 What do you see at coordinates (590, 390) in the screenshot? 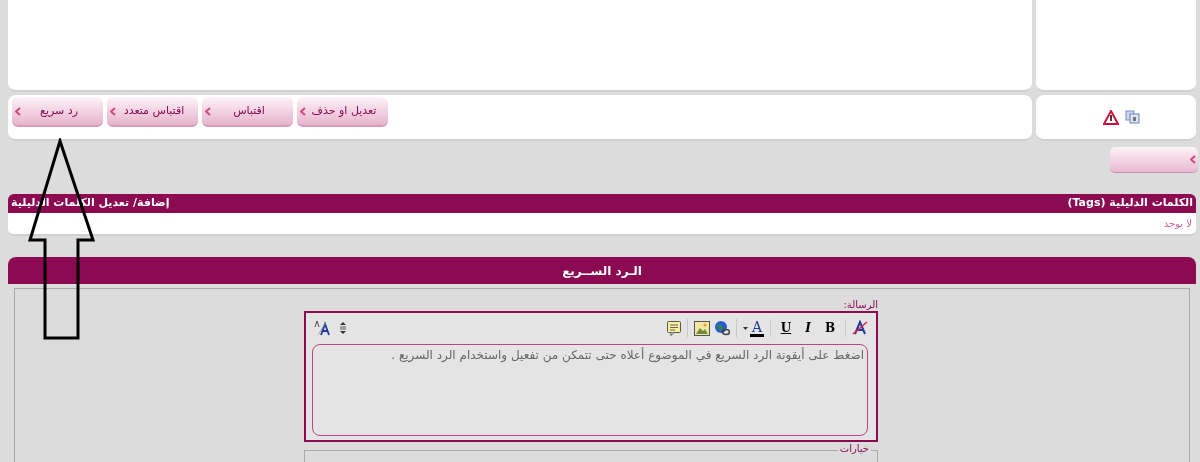
I see `message-field: اضغط على أيقونة الرد السريع في الموضوع أعلاه حتى تتمكن من تفعيل واستخدام الرد السريع .` at bounding box center [590, 390].